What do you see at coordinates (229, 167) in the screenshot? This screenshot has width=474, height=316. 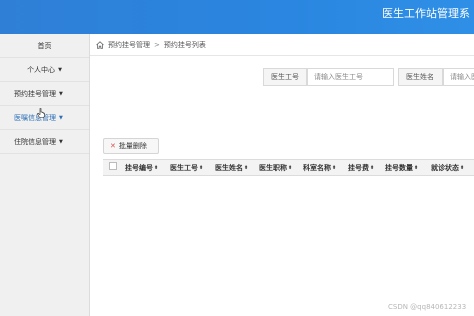 I see `column-header-label: 医生姓名` at bounding box center [229, 167].